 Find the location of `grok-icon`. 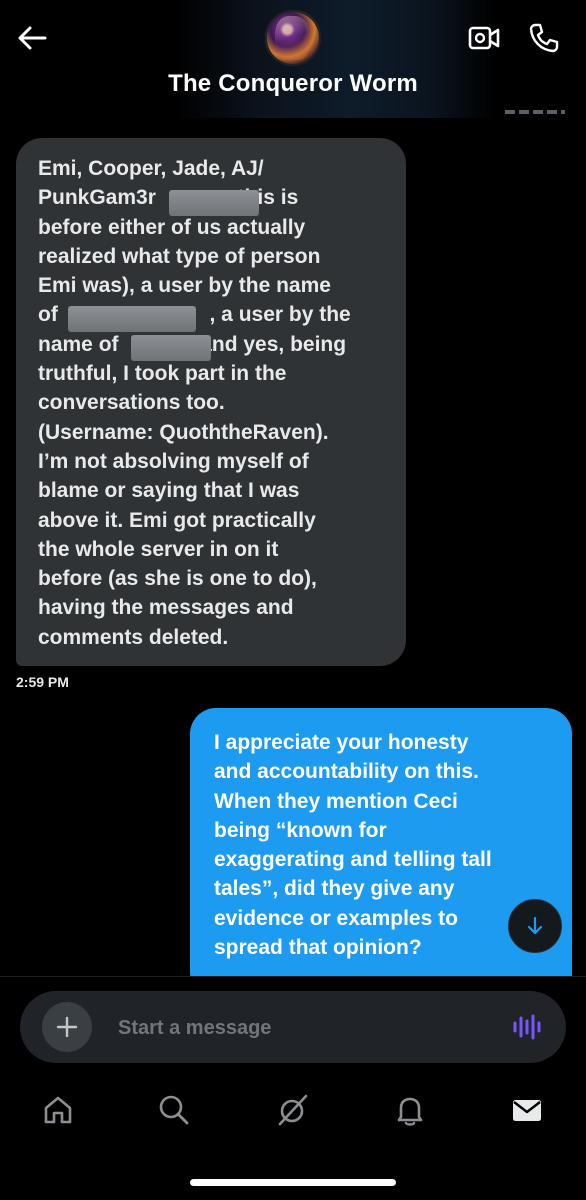

grok-icon is located at coordinates (293, 1110).